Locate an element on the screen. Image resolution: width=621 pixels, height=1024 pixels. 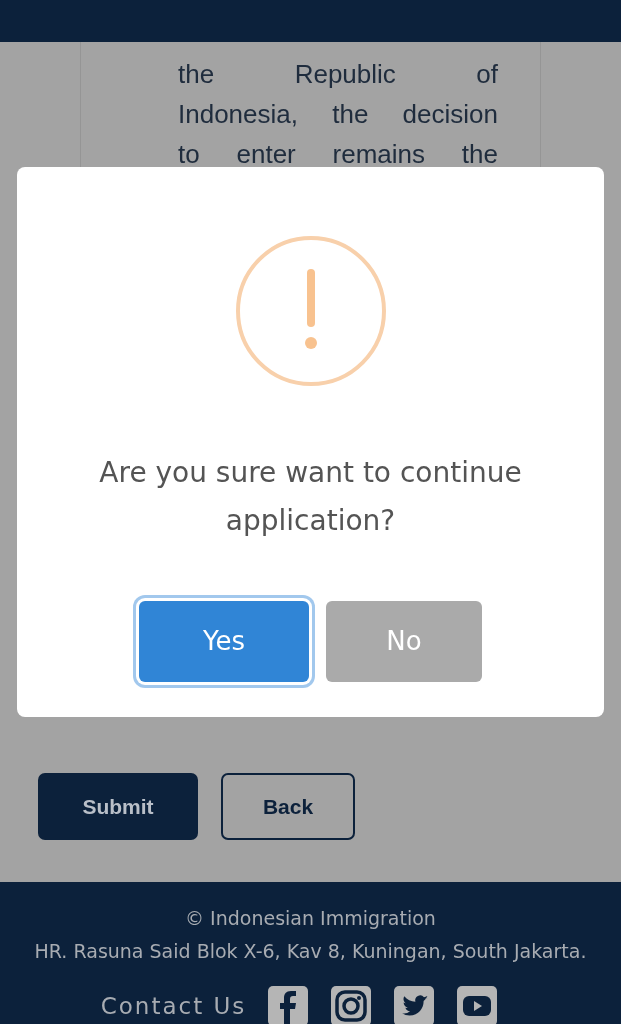
contact-label: Contact Us is located at coordinates (173, 1006).